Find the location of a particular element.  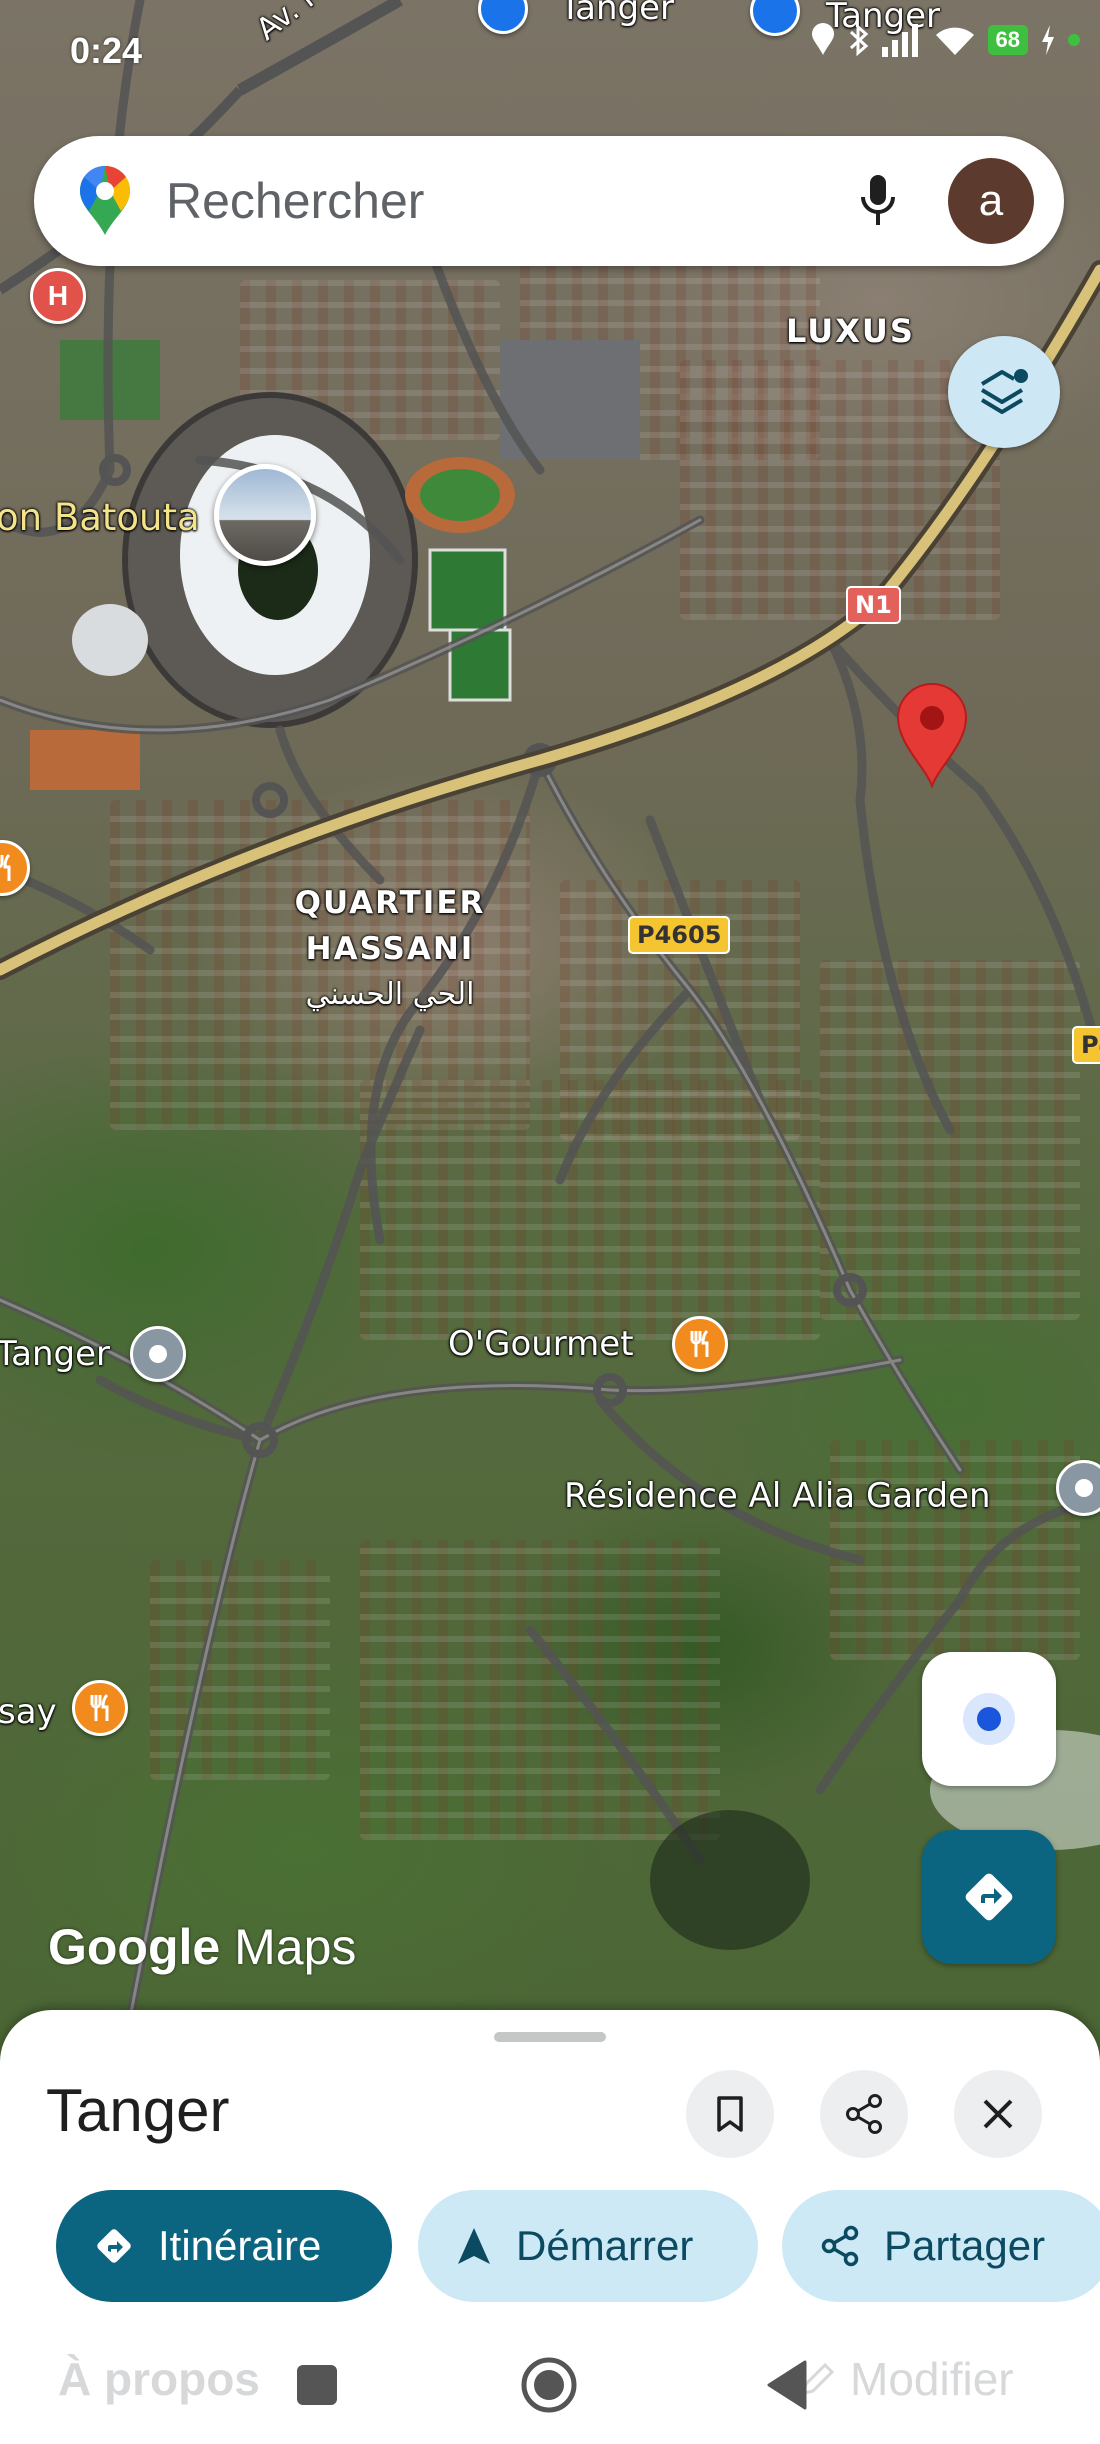

system-navigation-bar is located at coordinates (550, 2385).